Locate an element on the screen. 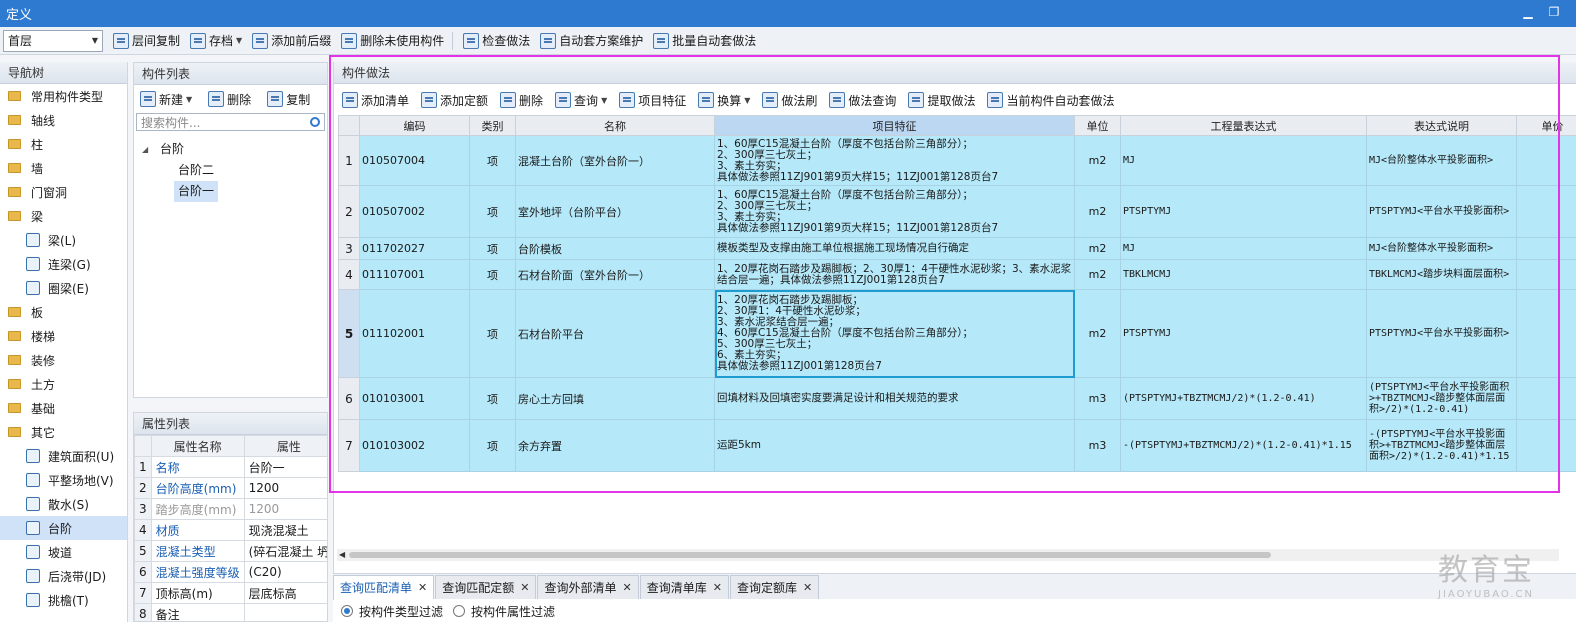 This screenshot has height=622, width=1576. bottom-tab: 查询外部清单 ✕ is located at coordinates (588, 587).